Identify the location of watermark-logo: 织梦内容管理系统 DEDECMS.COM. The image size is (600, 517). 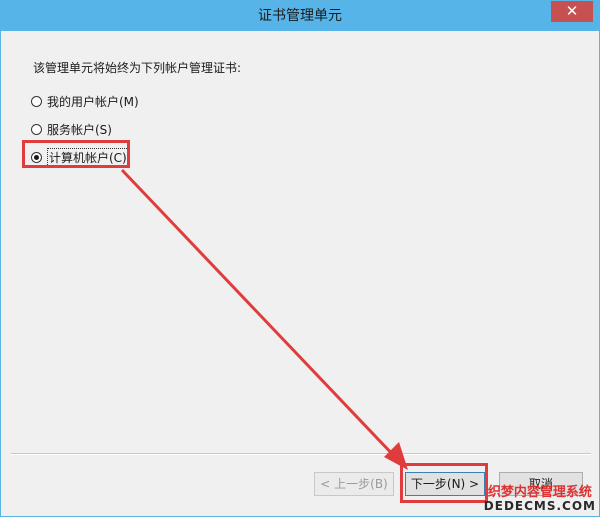
(539, 498).